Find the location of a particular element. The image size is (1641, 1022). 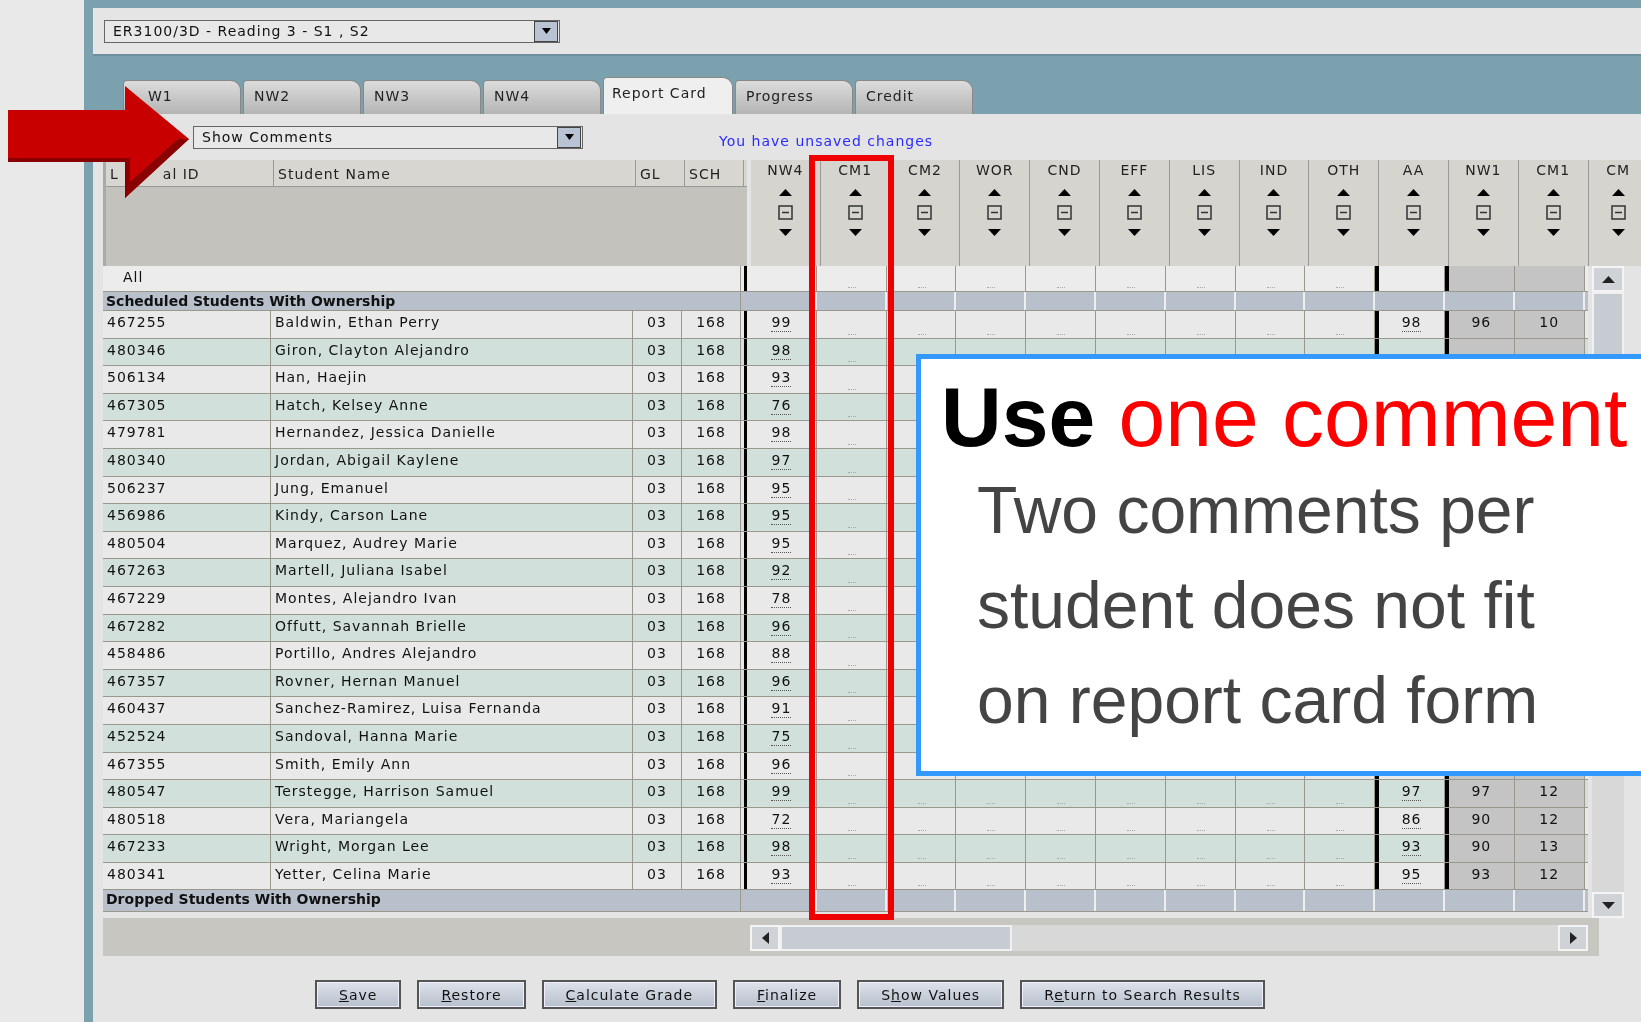

grade-value: 13 is located at coordinates (1549, 845).